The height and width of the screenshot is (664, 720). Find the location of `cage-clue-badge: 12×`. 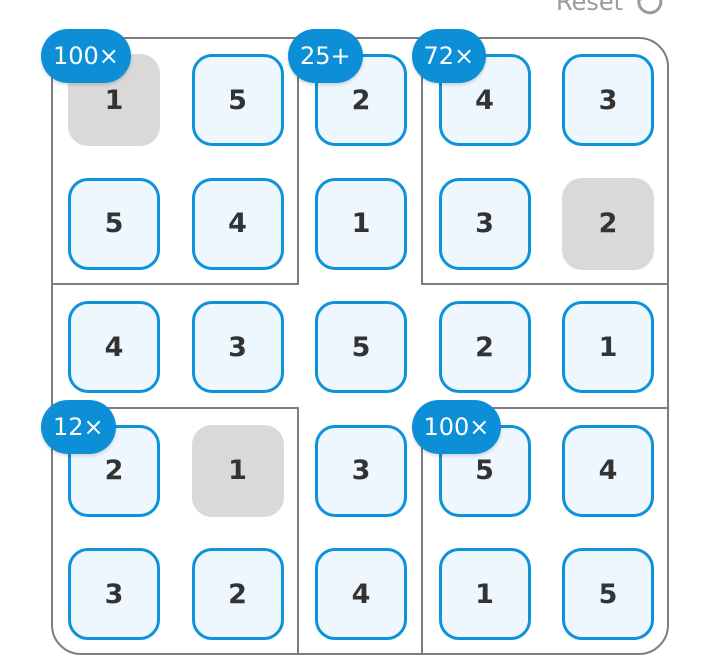

cage-clue-badge: 12× is located at coordinates (78, 426).